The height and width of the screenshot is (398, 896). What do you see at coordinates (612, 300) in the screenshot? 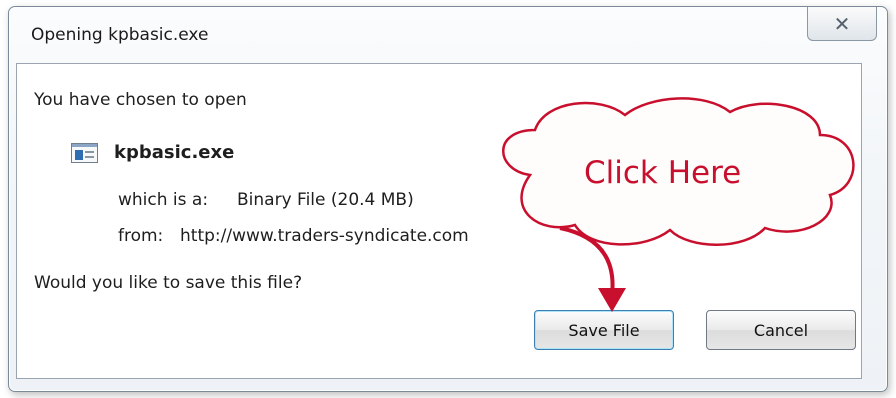
I see `callout-arrow-head` at bounding box center [612, 300].